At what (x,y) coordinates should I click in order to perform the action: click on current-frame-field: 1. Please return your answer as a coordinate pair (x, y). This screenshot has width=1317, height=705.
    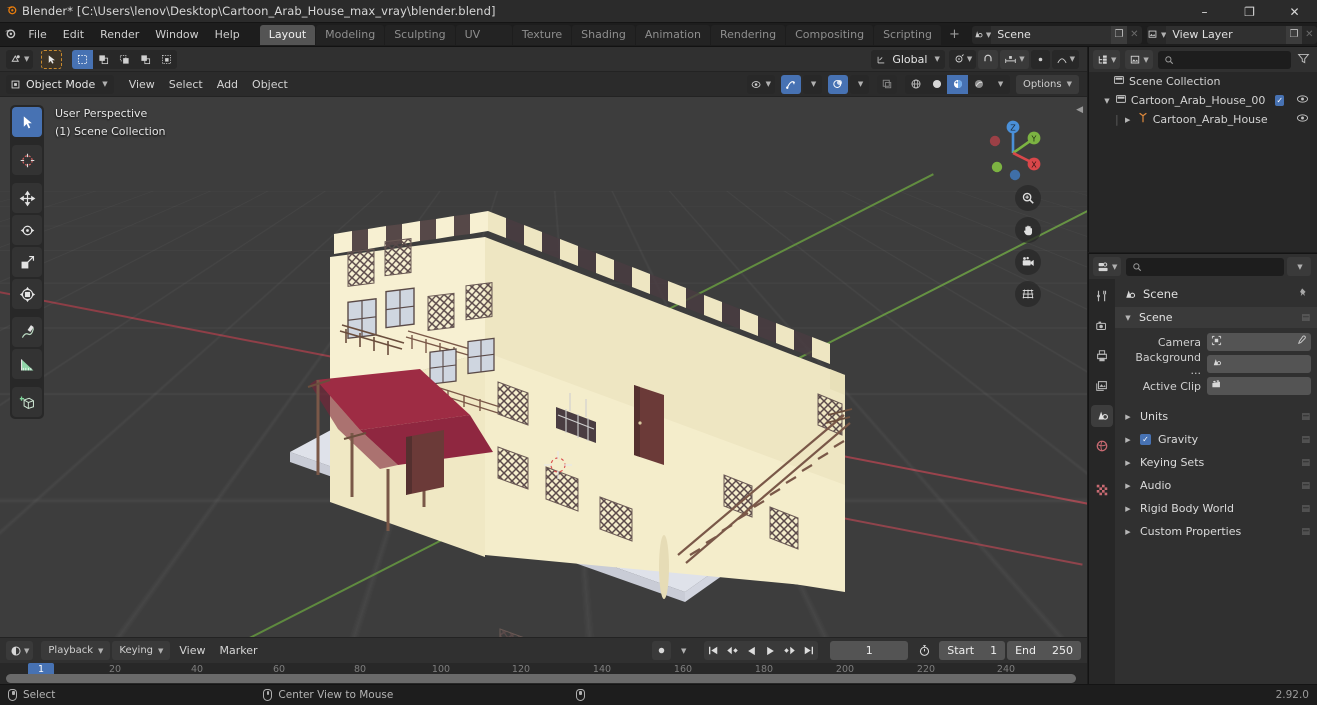
    Looking at the image, I should click on (869, 650).